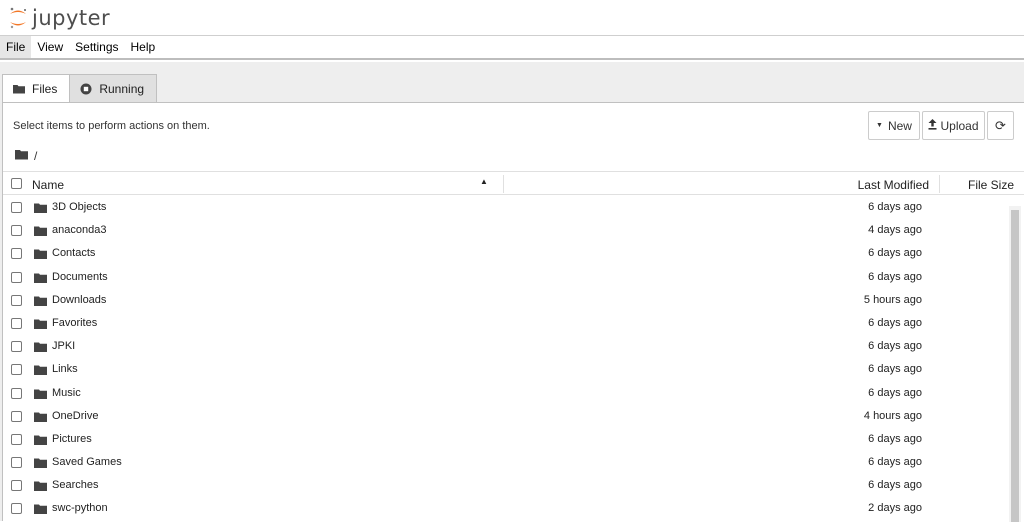 The width and height of the screenshot is (1024, 522). Describe the element at coordinates (513, 462) in the screenshot. I see `file-row: Saved Games 6 days ago` at that location.